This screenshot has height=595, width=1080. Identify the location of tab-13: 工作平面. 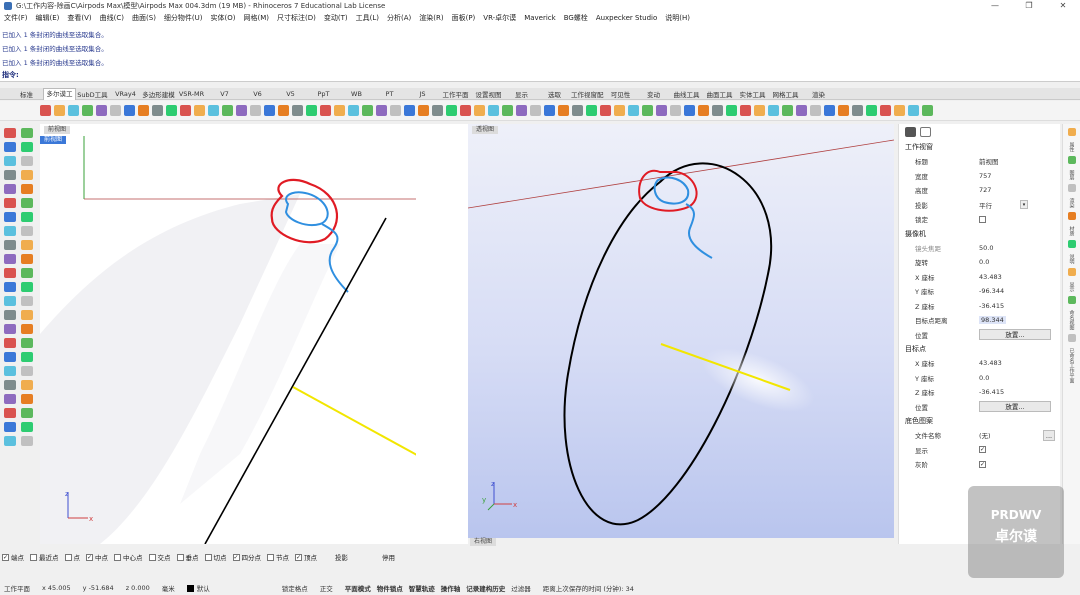
(455, 94).